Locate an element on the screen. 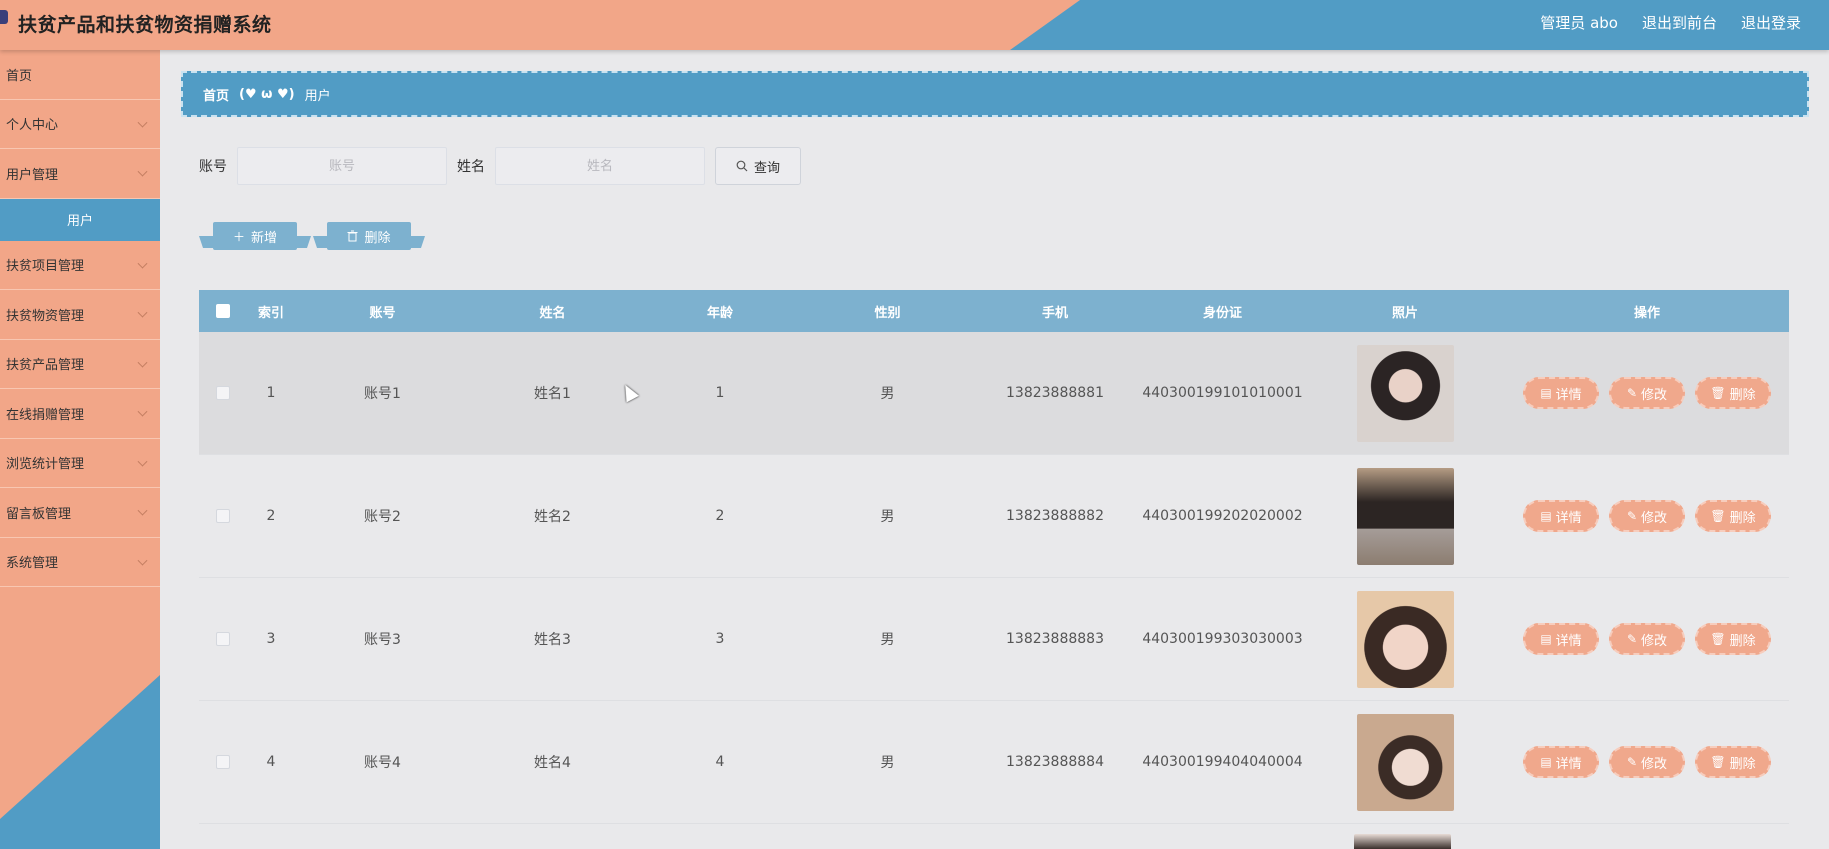 The image size is (1829, 849). cell-age: 2 is located at coordinates (720, 516).